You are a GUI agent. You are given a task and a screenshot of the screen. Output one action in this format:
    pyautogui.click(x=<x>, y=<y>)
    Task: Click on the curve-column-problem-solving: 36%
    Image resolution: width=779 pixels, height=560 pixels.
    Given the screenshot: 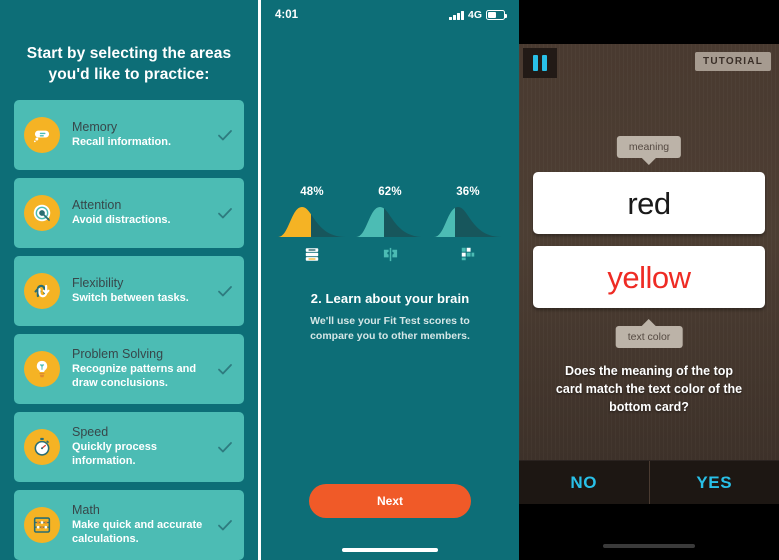 What is the action you would take?
    pyautogui.click(x=468, y=224)
    